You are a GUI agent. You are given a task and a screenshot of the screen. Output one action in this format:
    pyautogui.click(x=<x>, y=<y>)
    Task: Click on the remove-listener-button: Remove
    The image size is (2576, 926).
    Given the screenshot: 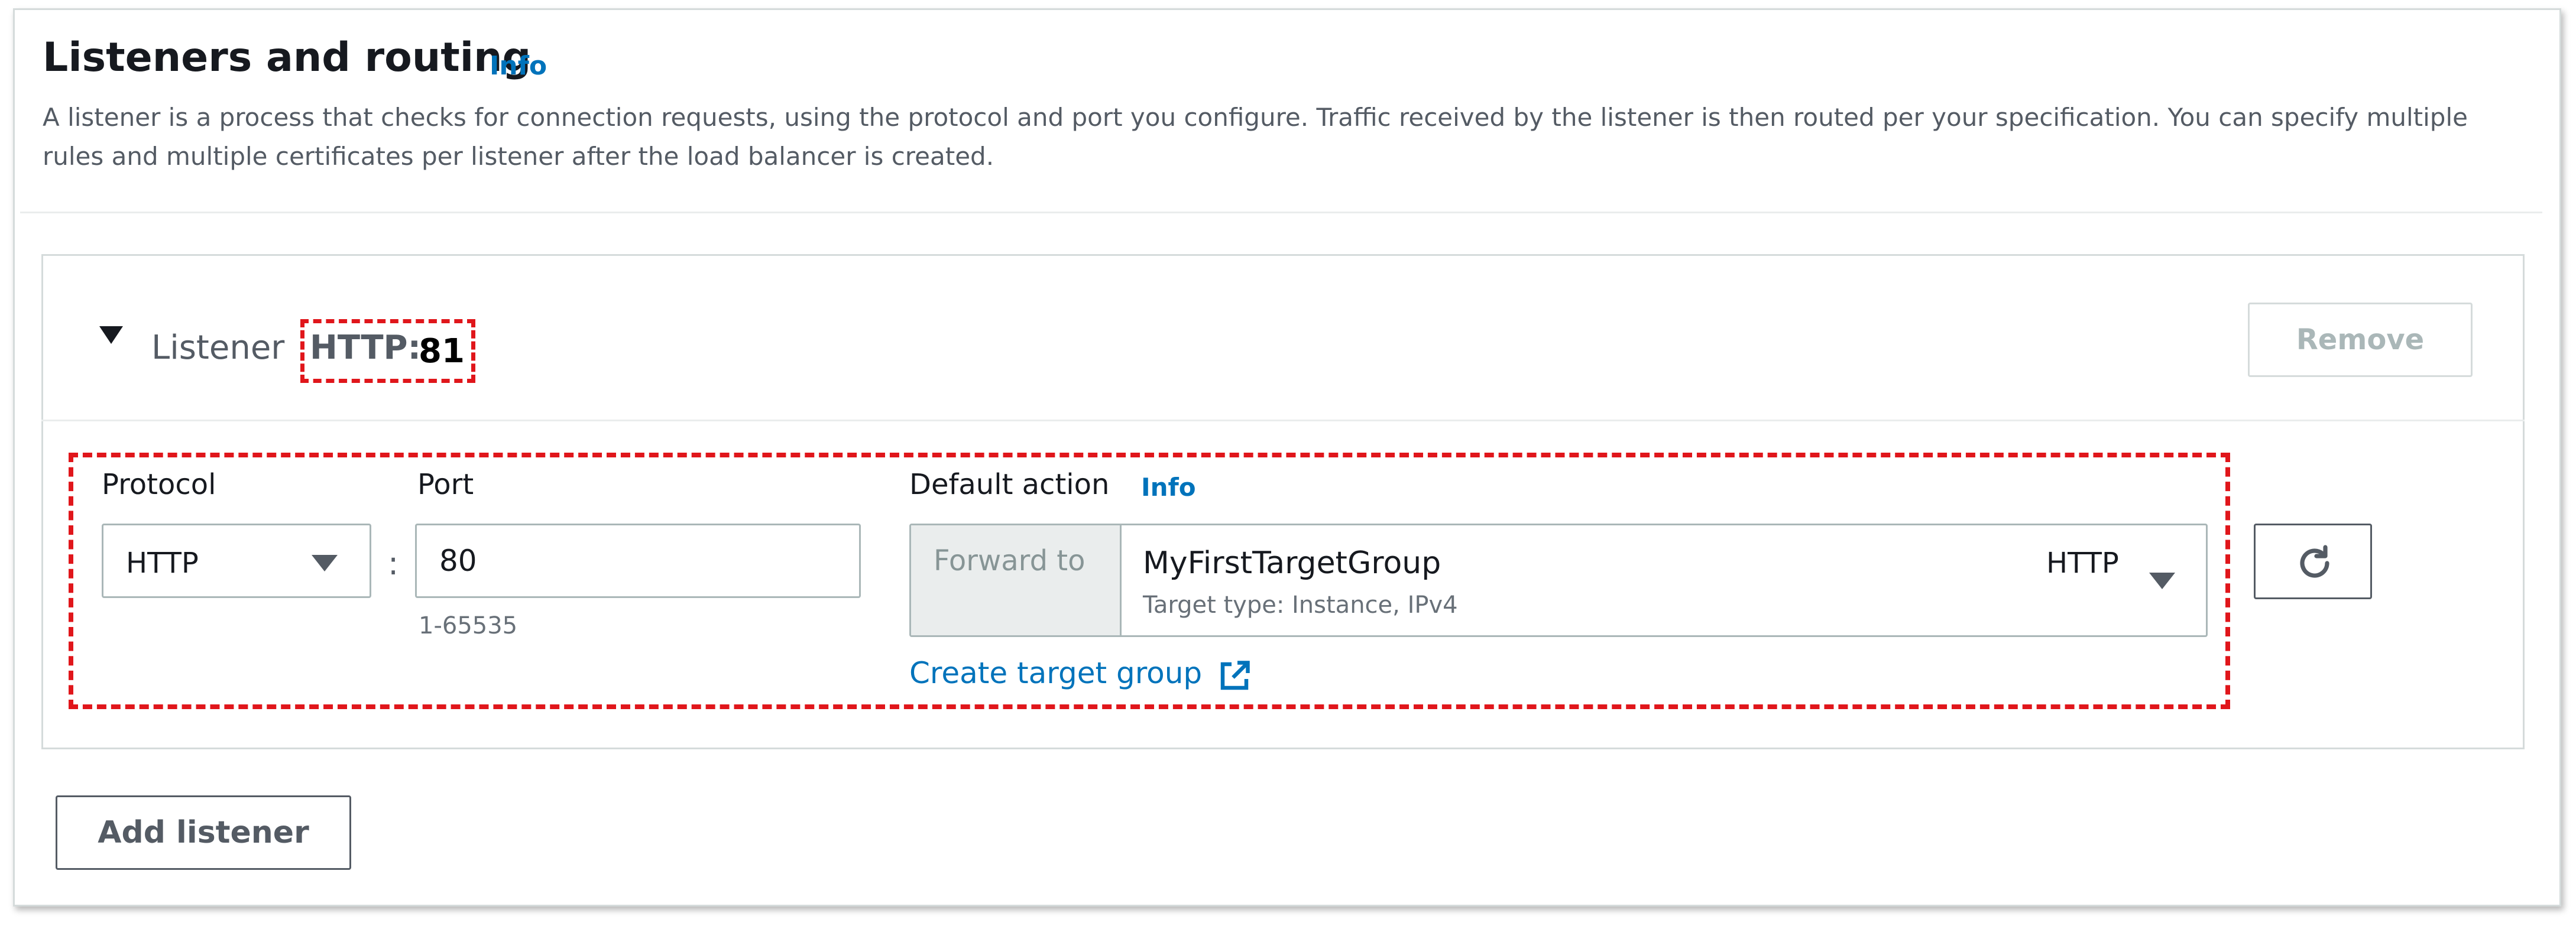 What is the action you would take?
    pyautogui.click(x=2360, y=340)
    